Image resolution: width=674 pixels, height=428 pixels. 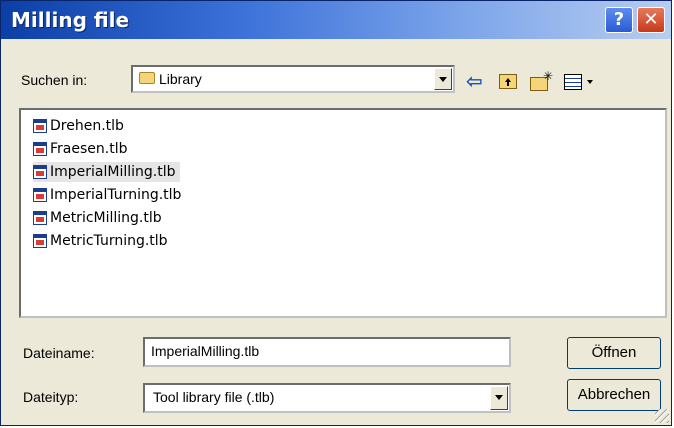 What do you see at coordinates (51, 397) in the screenshot?
I see `filetype-label: Dateityp:` at bounding box center [51, 397].